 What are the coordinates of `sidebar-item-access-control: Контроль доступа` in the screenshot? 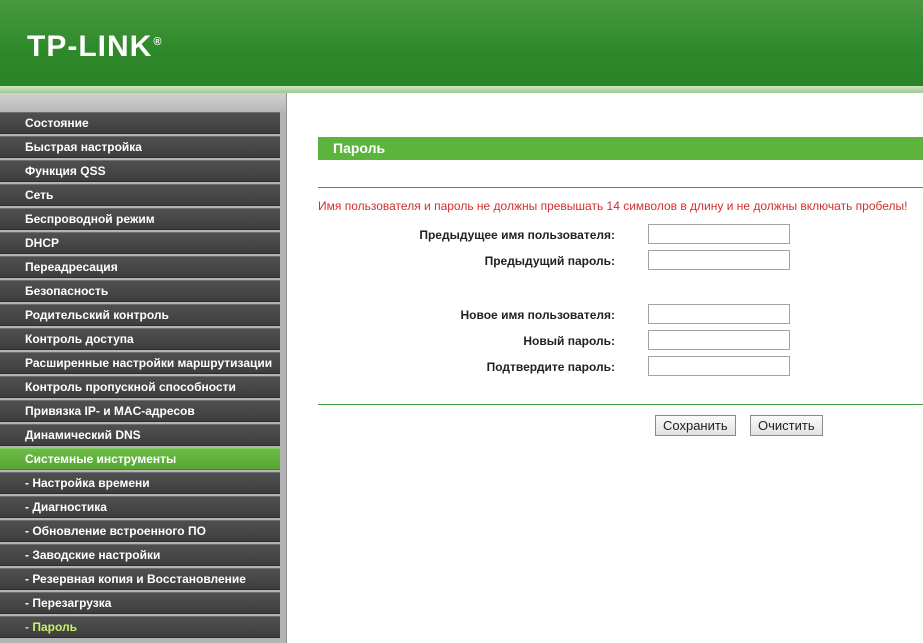 It's located at (140, 339).